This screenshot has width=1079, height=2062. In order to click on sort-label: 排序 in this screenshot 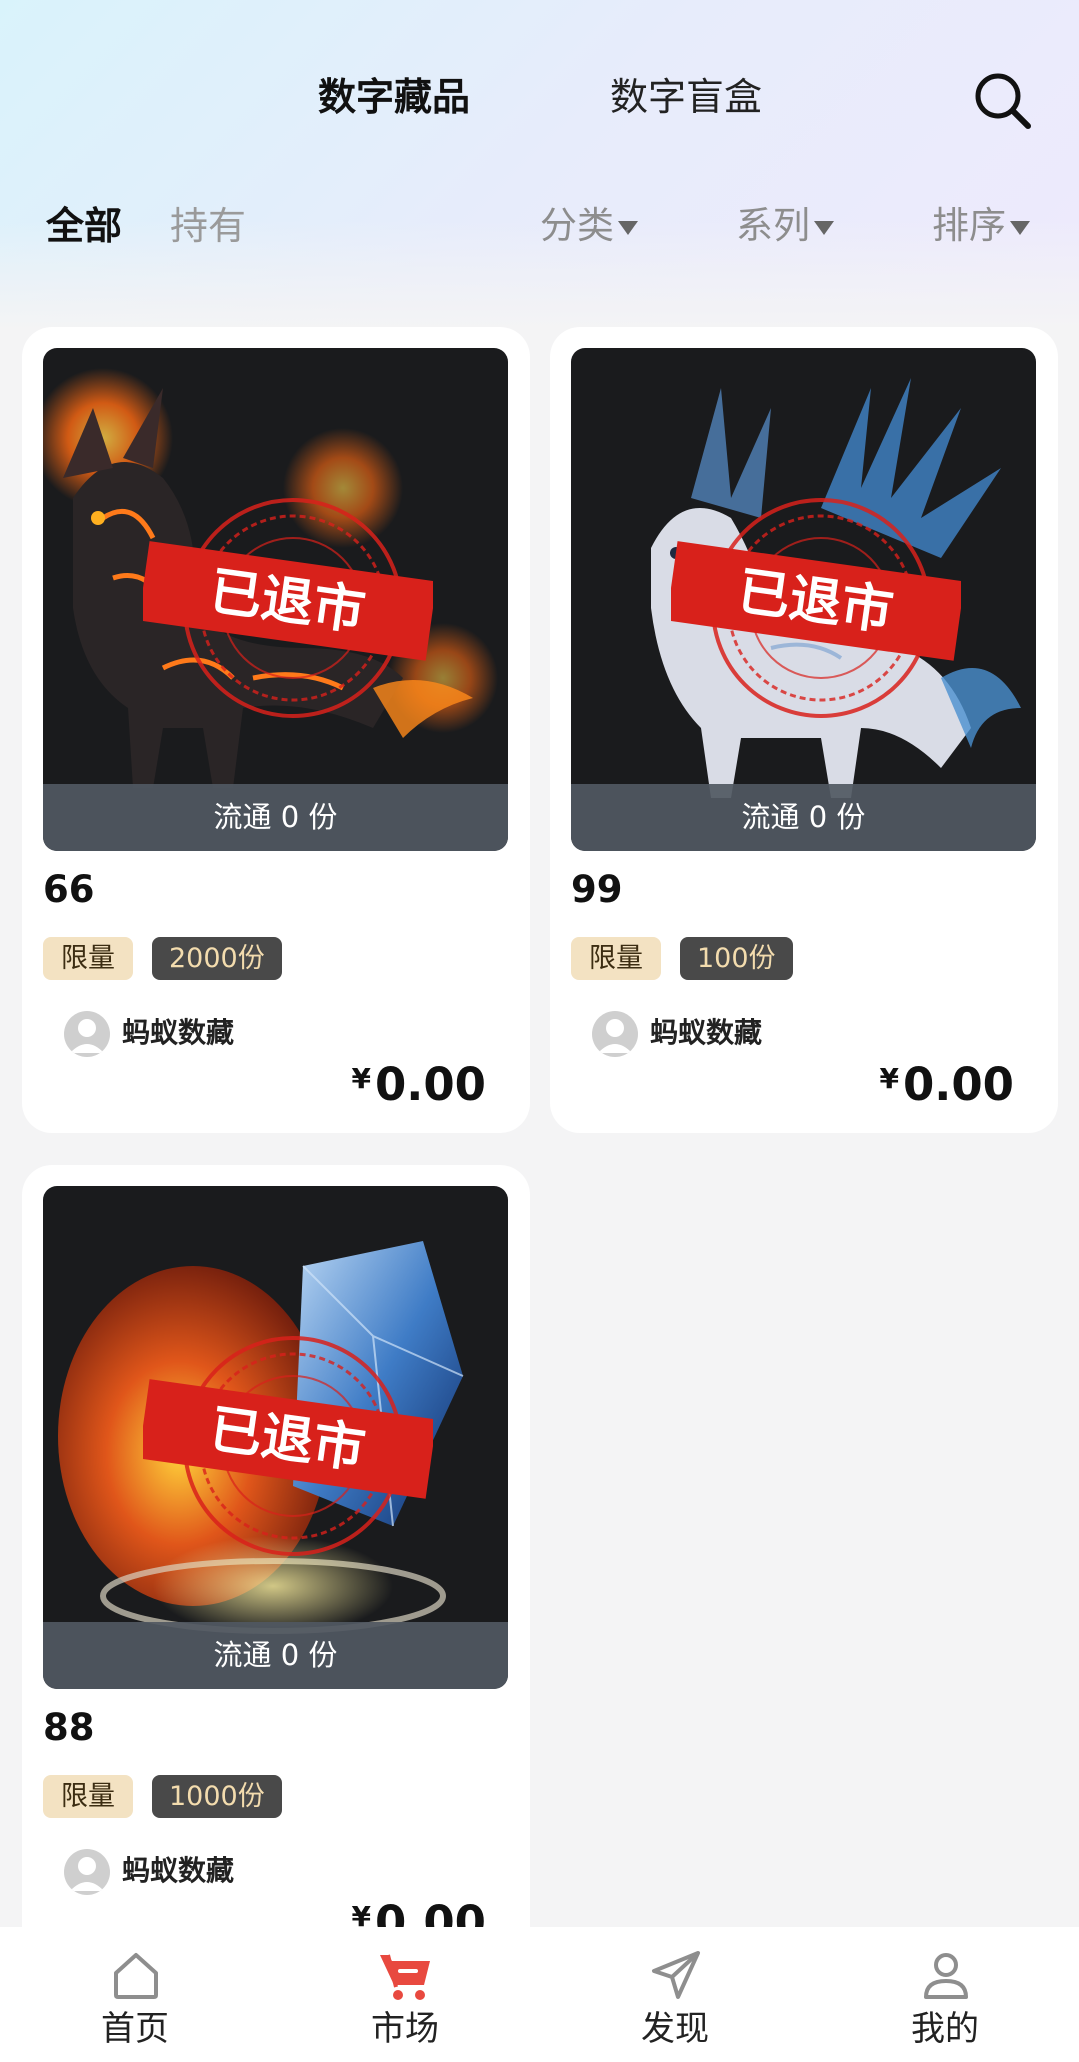, I will do `click(969, 225)`.